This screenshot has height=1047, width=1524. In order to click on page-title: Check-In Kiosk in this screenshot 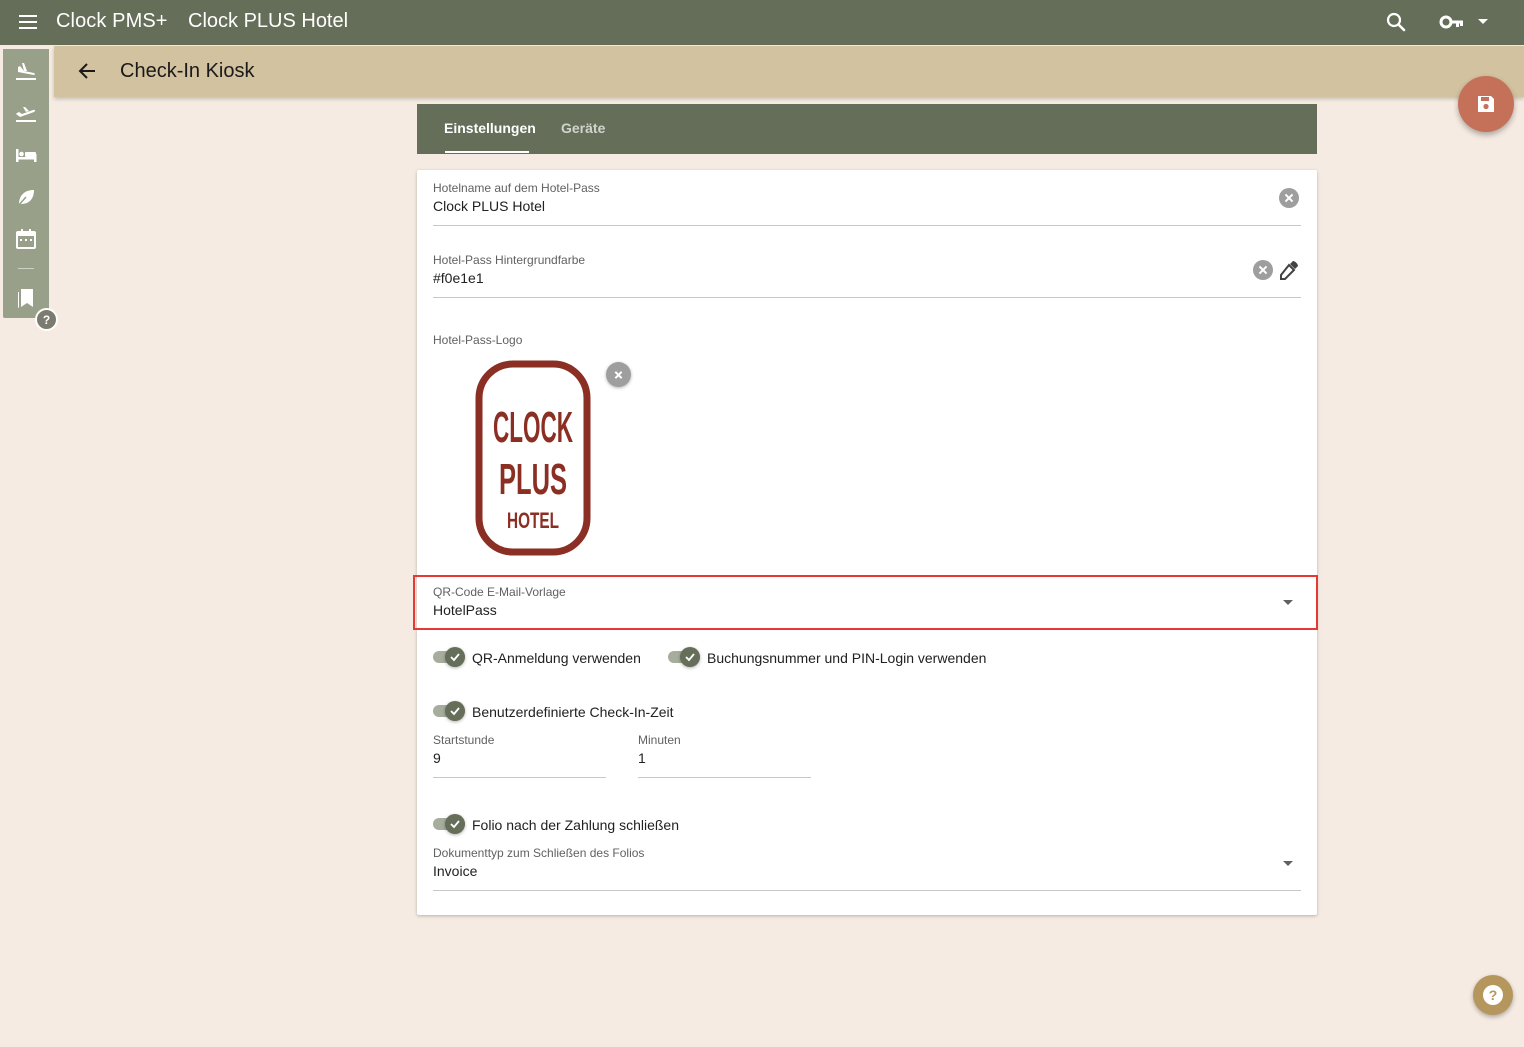, I will do `click(187, 71)`.